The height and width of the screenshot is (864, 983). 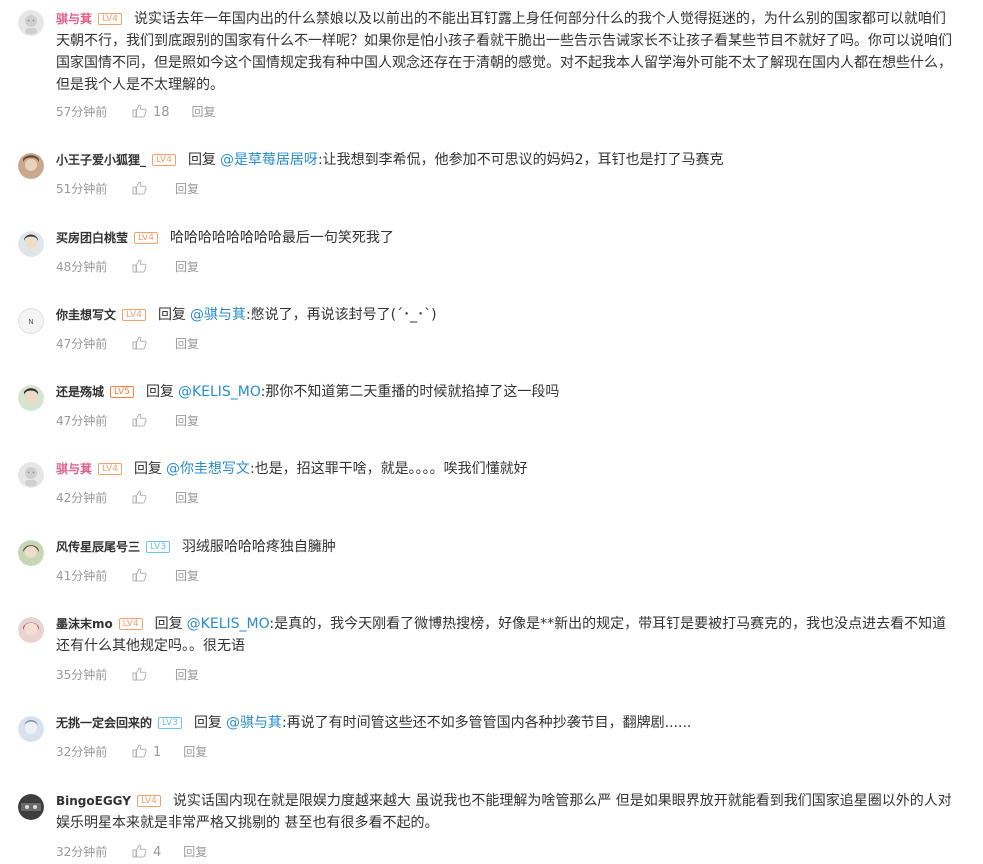 I want to click on username: BingoEGGY, so click(x=93, y=801).